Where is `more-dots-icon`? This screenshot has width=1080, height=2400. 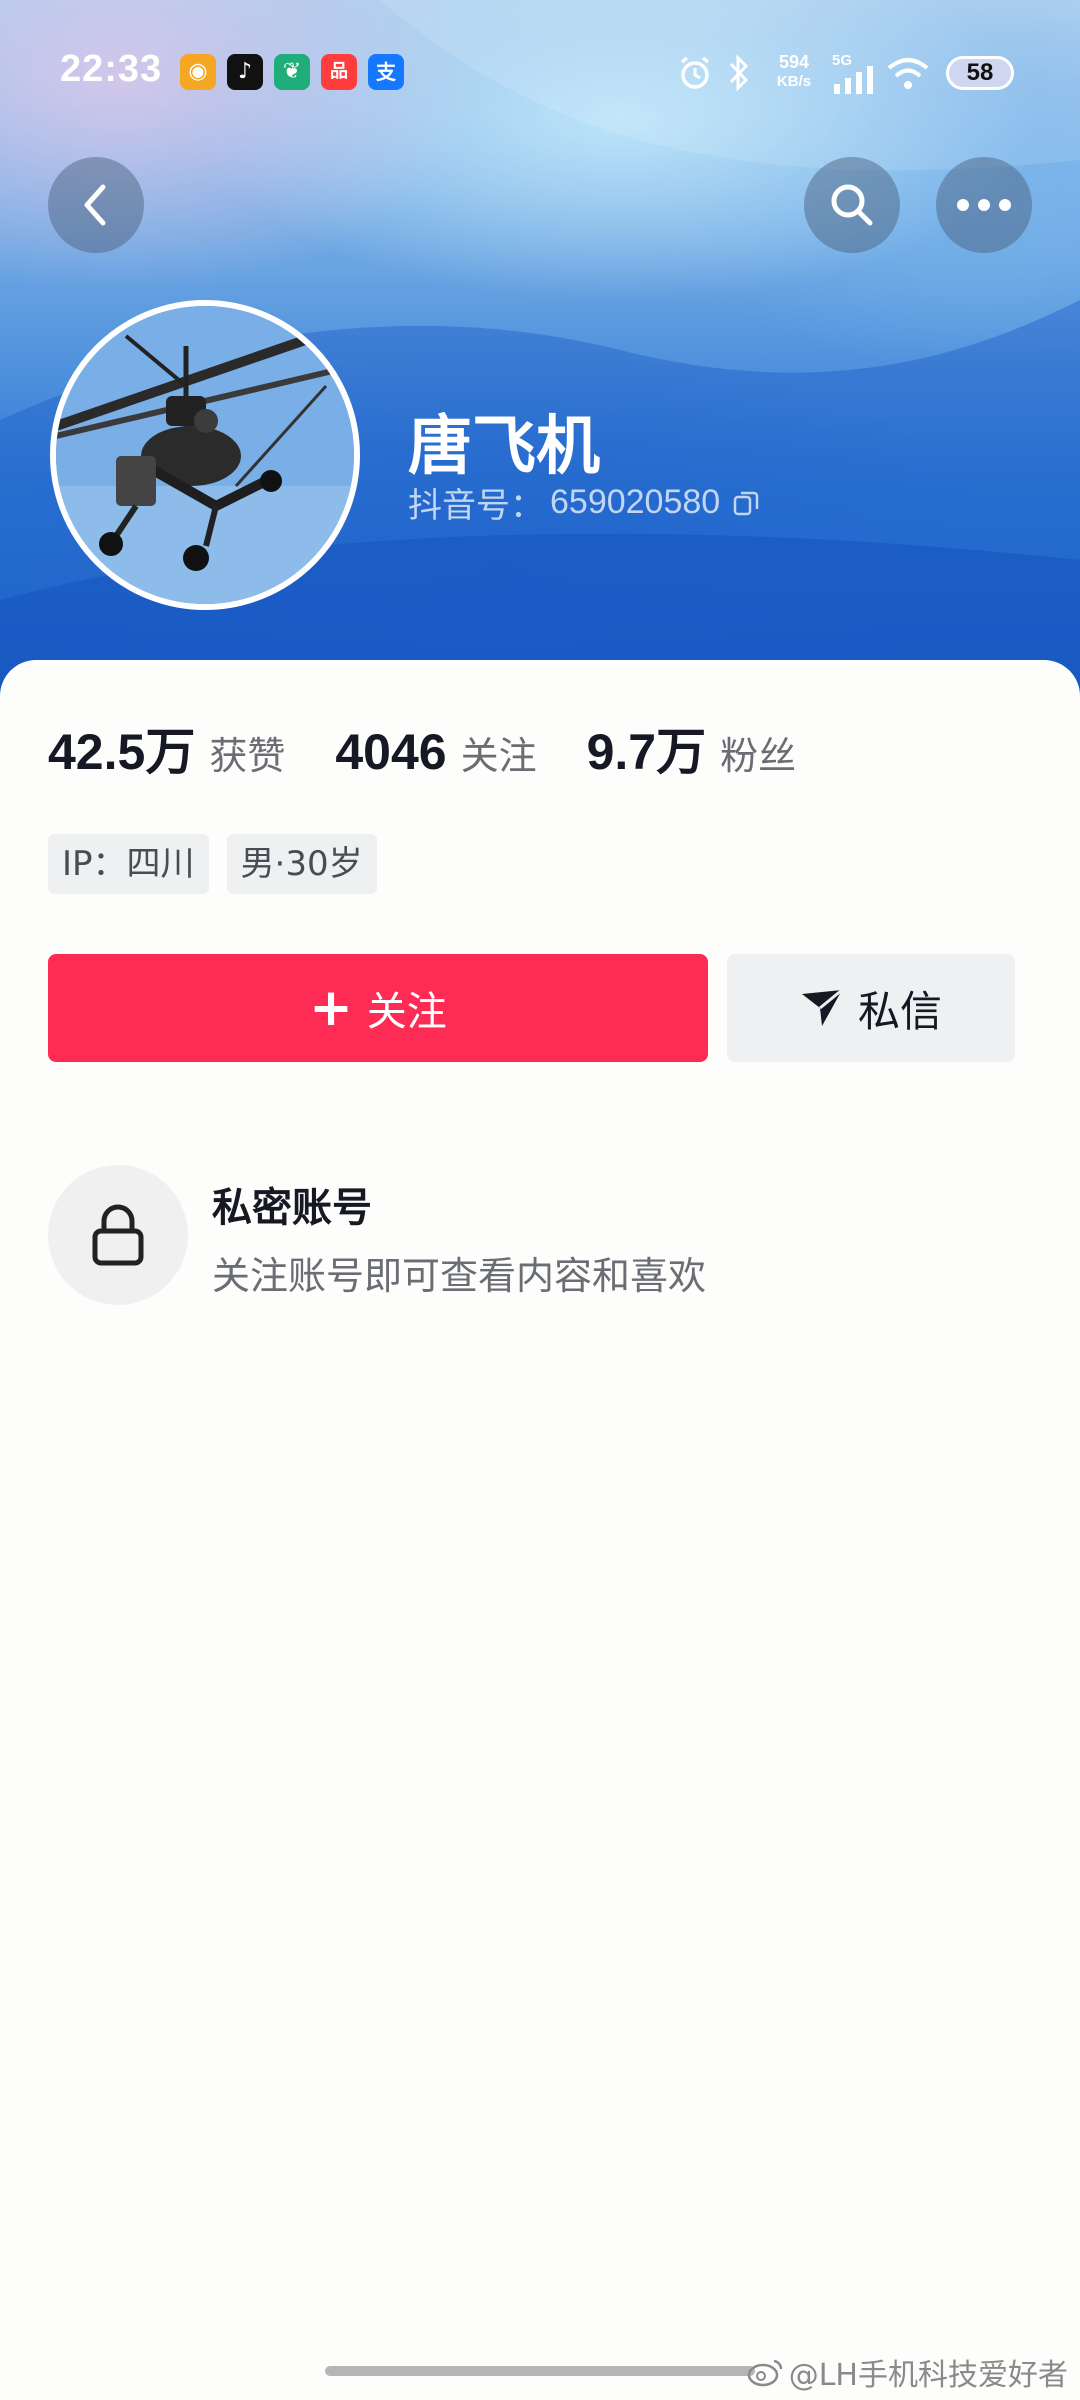 more-dots-icon is located at coordinates (984, 205).